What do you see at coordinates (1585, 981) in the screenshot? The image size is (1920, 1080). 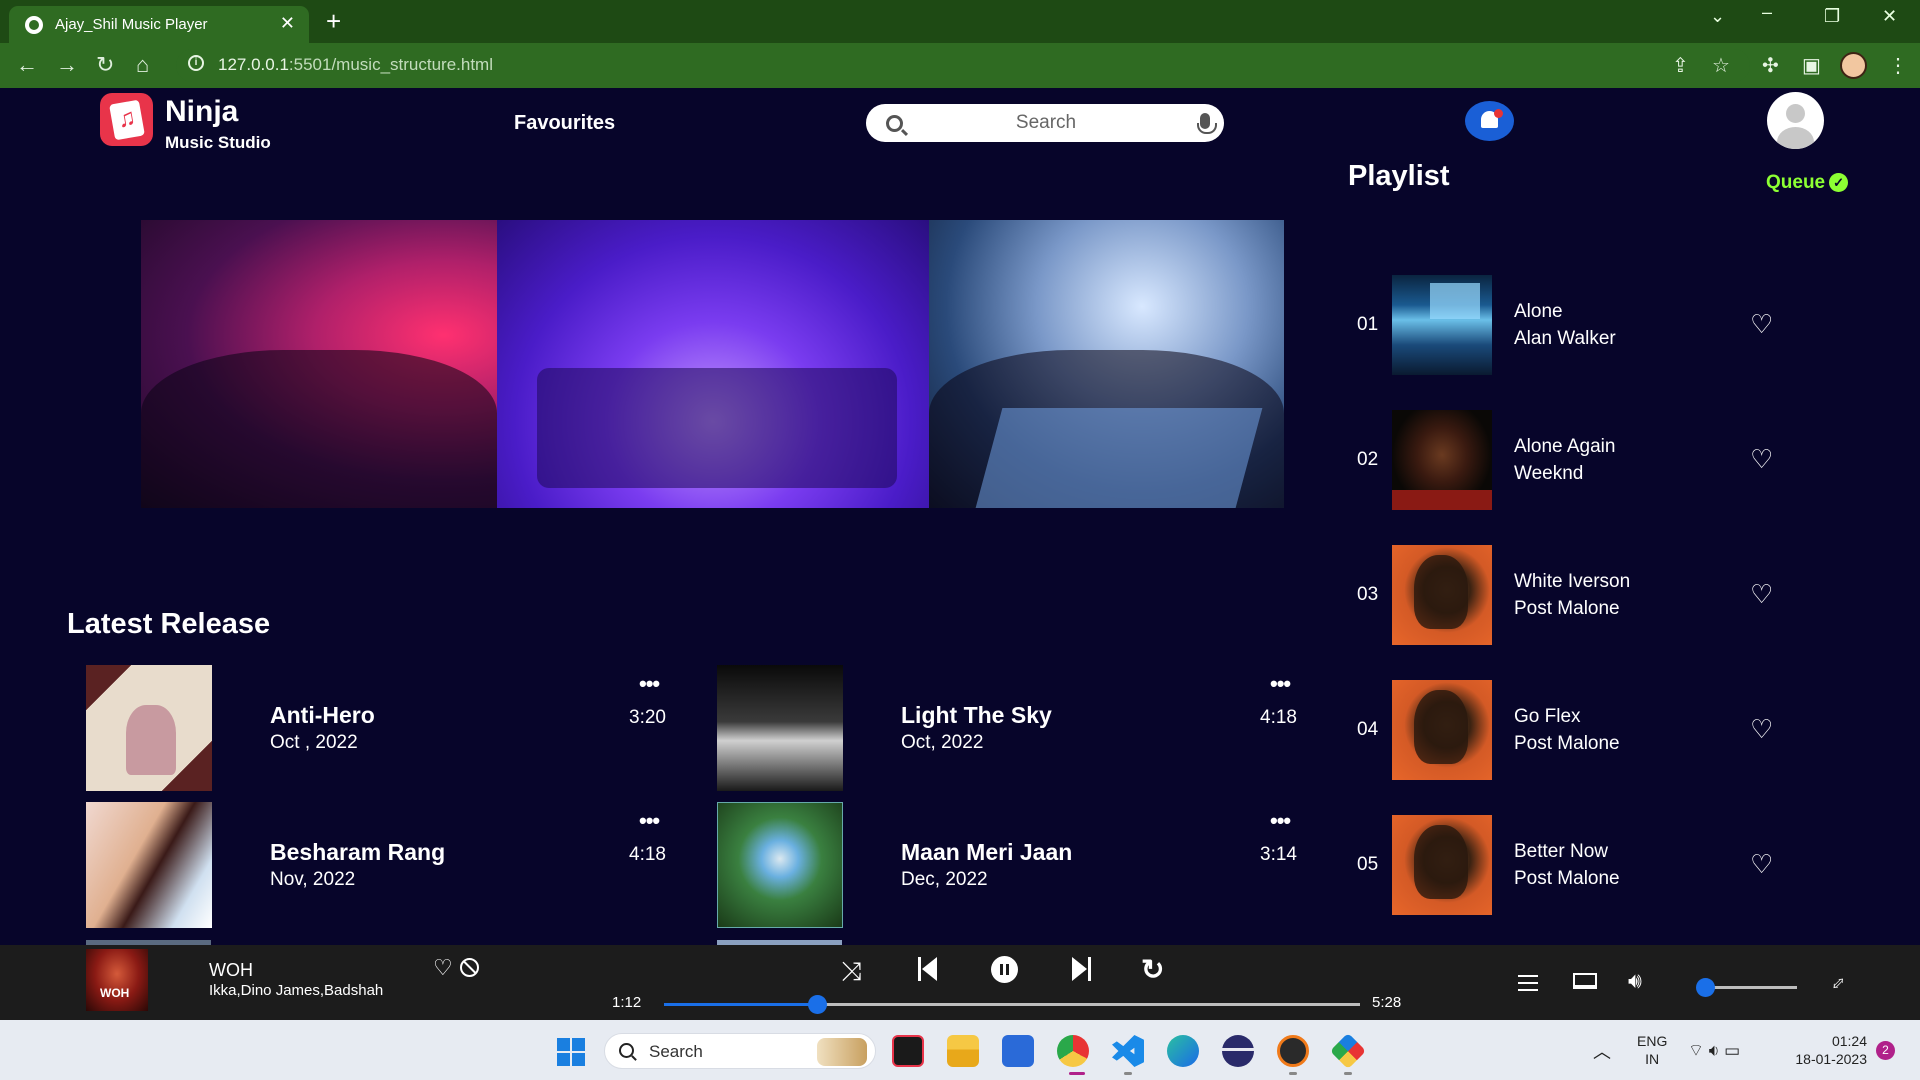 I see `device-icon` at bounding box center [1585, 981].